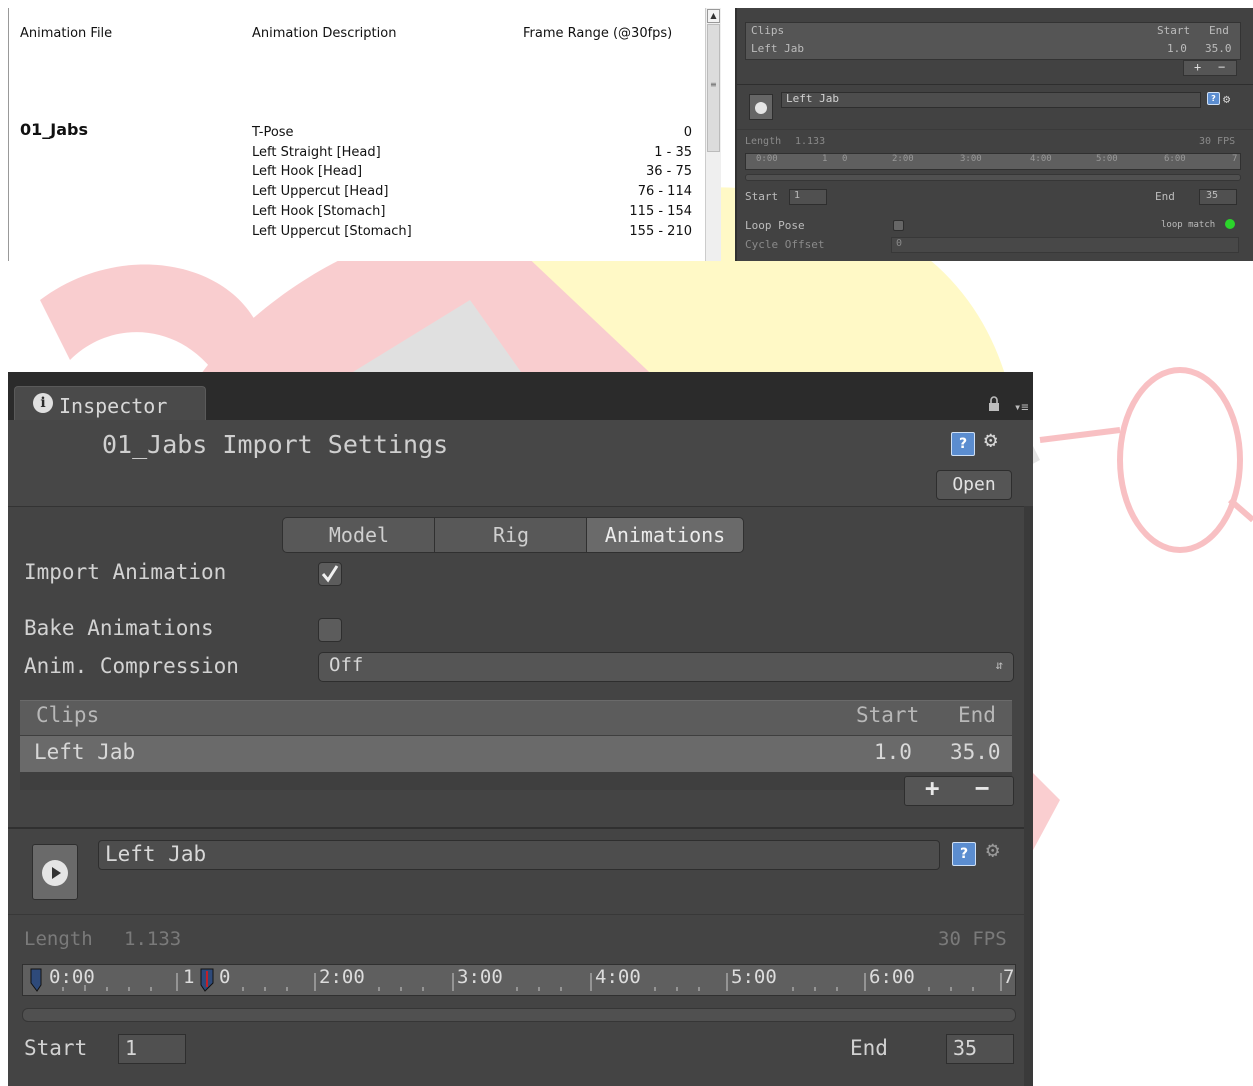 This screenshot has height=1086, width=1253. I want to click on row-range: 155 - 210, so click(660, 231).